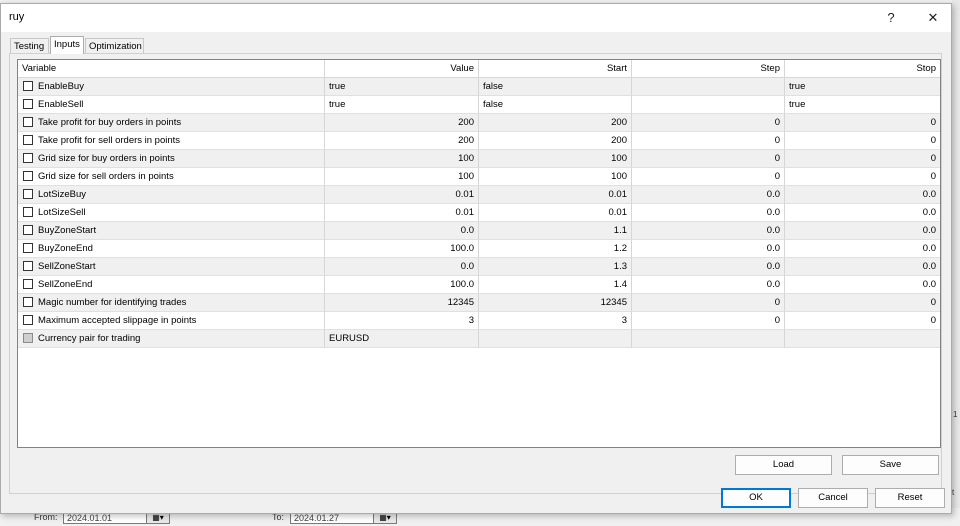 This screenshot has width=960, height=526. I want to click on cell-variable: Take profit for buy orders in points, so click(171, 123).